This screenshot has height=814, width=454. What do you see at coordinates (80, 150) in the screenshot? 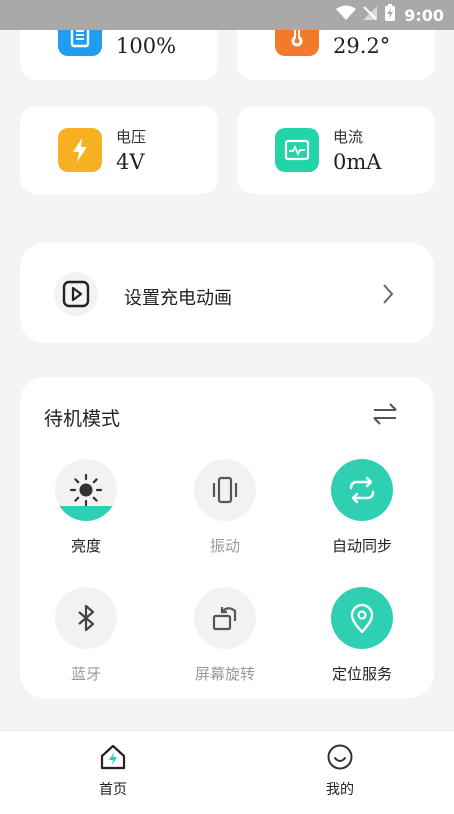
I see `lightning-icon` at bounding box center [80, 150].